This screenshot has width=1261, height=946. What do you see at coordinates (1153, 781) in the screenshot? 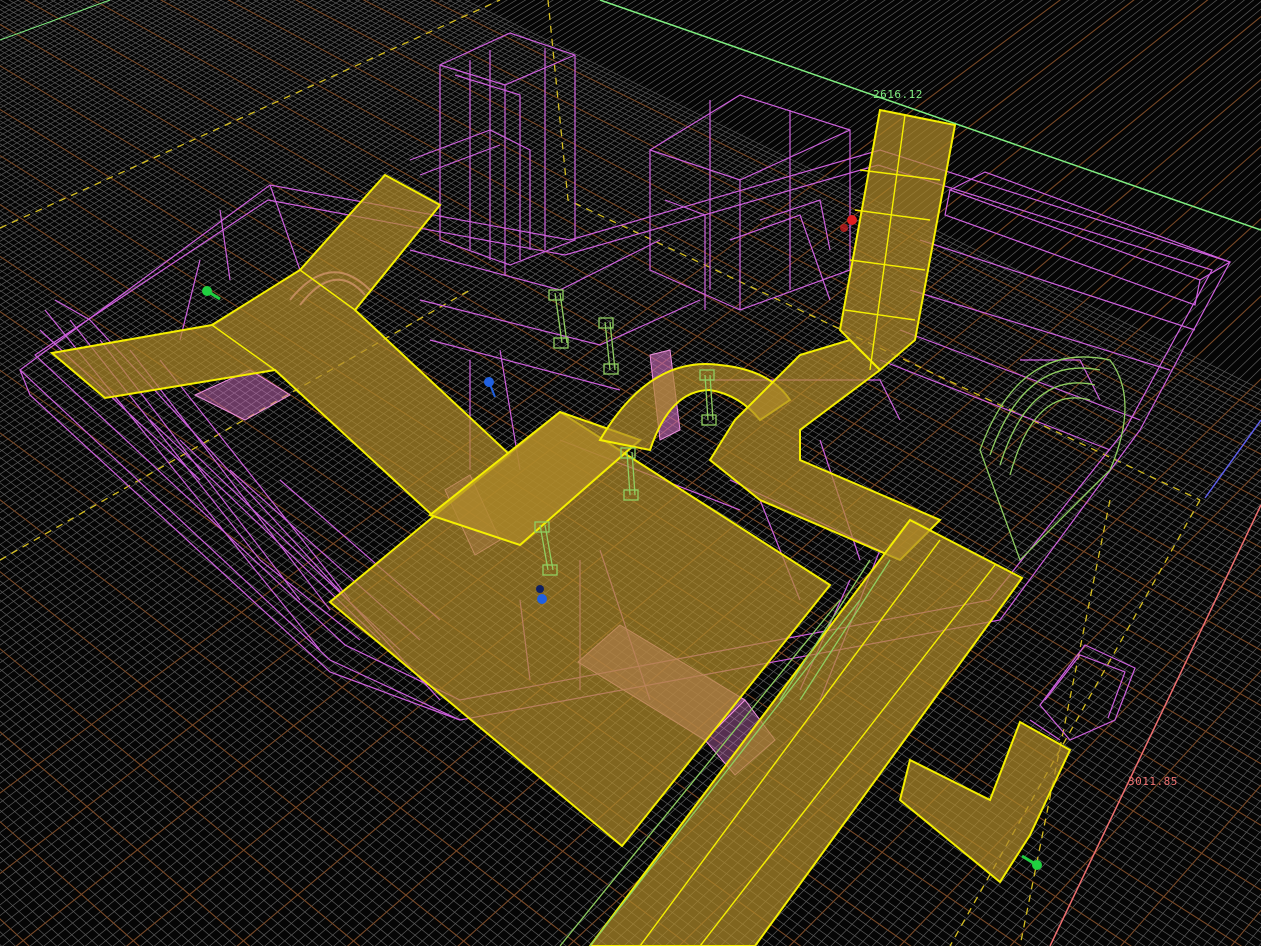
I see `dimension-label-y: 3011.85` at bounding box center [1153, 781].